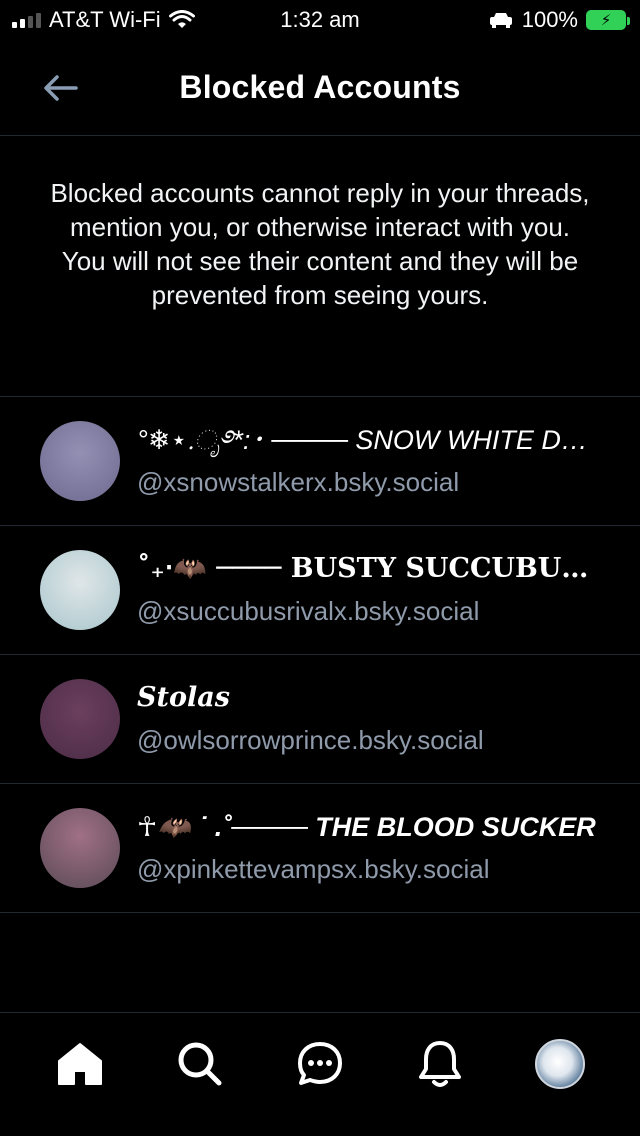  Describe the element at coordinates (366, 827) in the screenshot. I see `display-name: ☥🦇 ˙ .˚──── THE BLOOD SUCKER` at that location.